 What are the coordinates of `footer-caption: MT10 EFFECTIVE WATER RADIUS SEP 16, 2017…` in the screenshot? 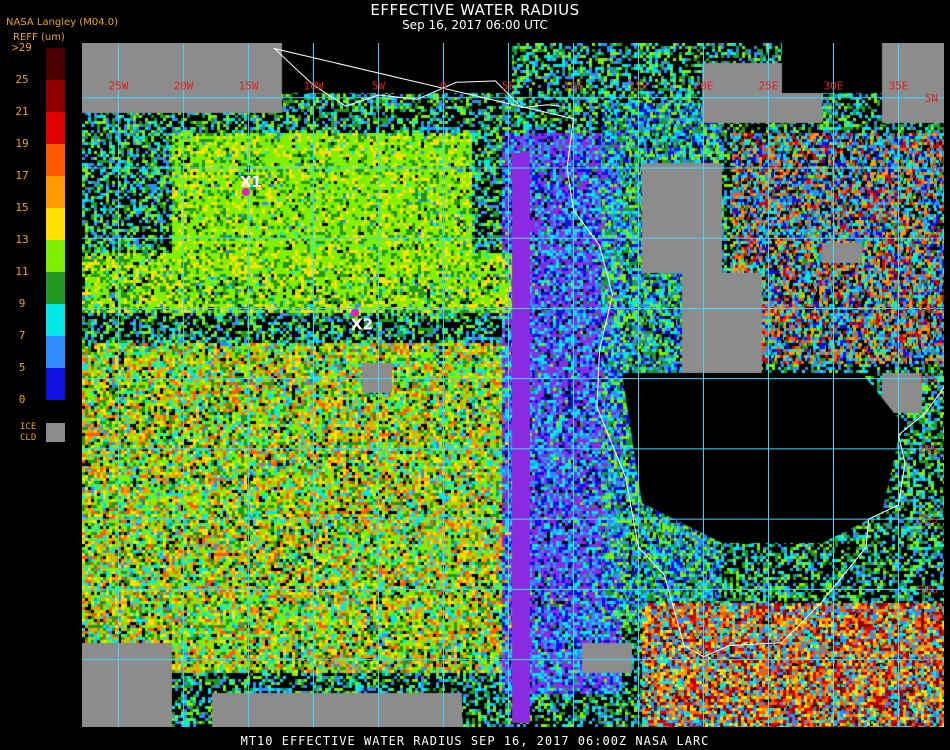 It's located at (475, 741).